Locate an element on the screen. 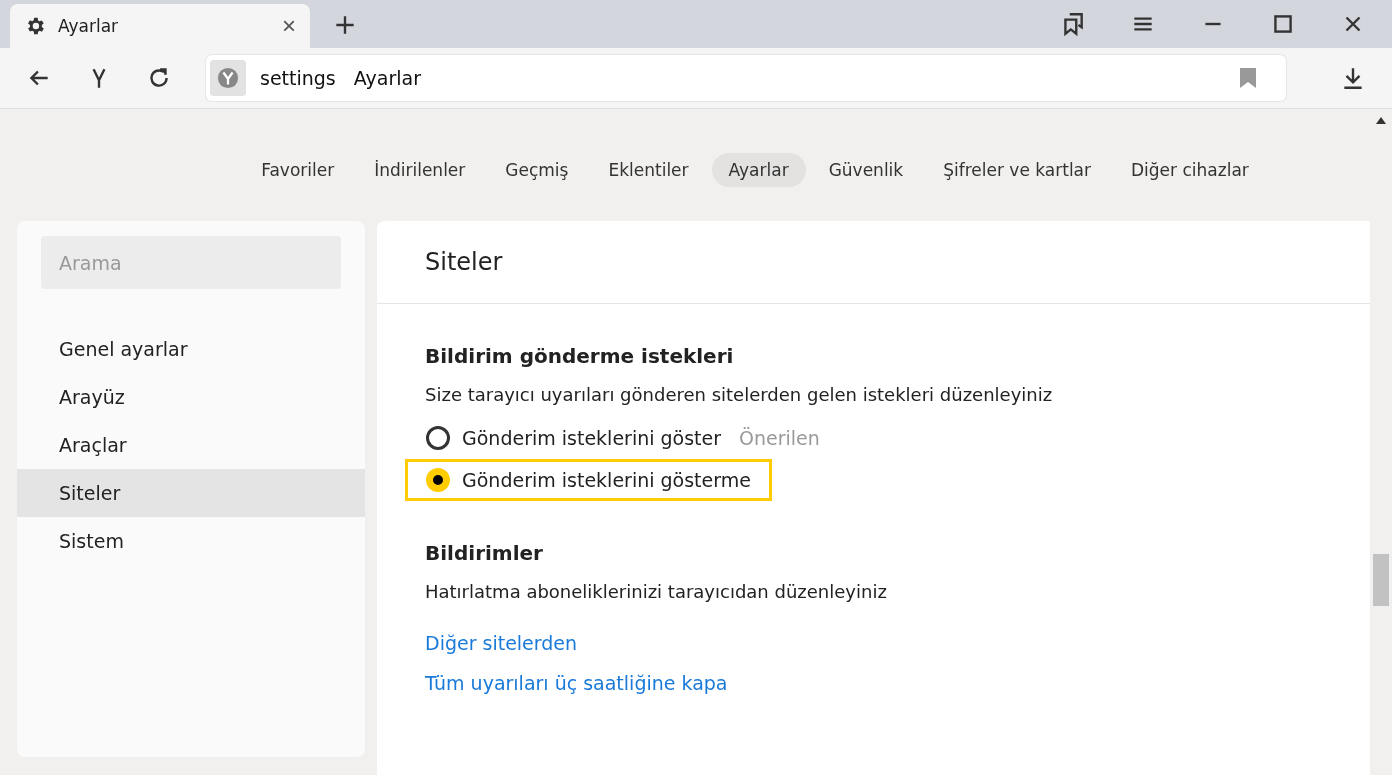 The height and width of the screenshot is (775, 1392). sidebar-item: Genel ayarlar is located at coordinates (191, 349).